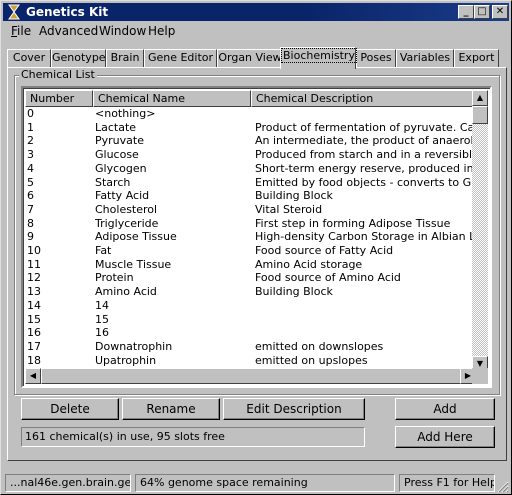  Describe the element at coordinates (114, 278) in the screenshot. I see `row-chemical-name: Protein` at that location.